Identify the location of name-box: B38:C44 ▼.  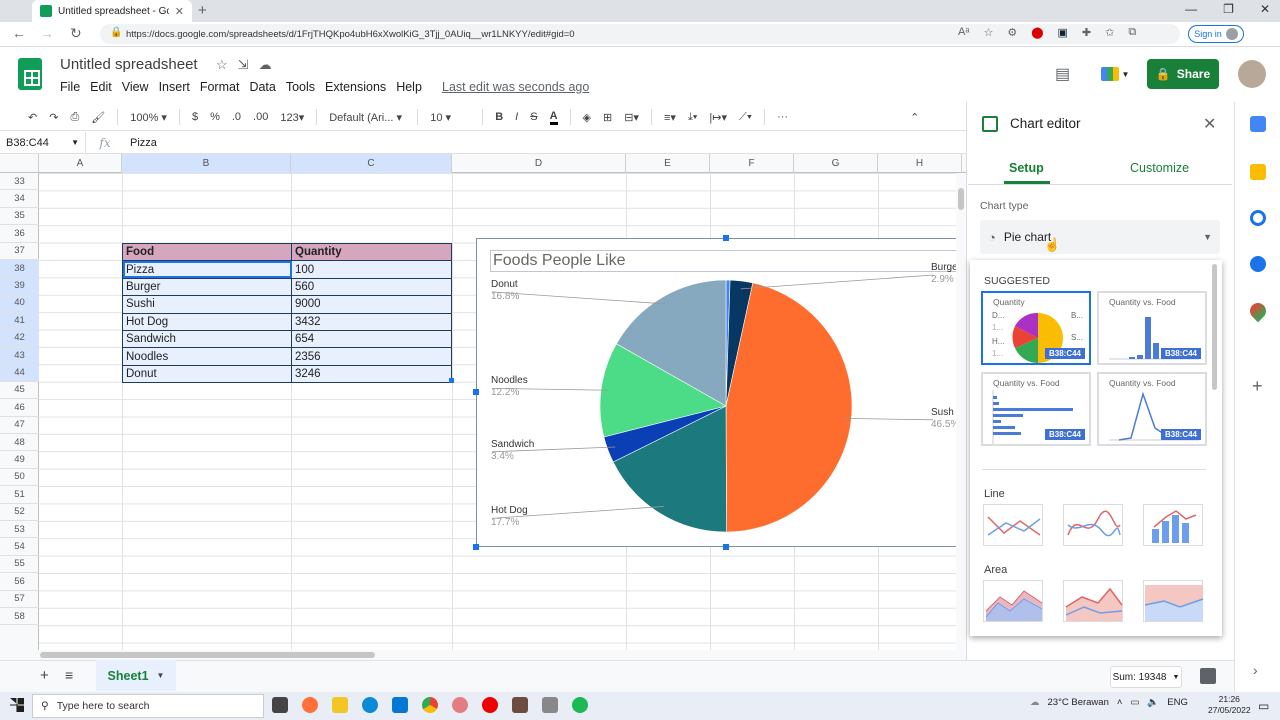
(43, 142).